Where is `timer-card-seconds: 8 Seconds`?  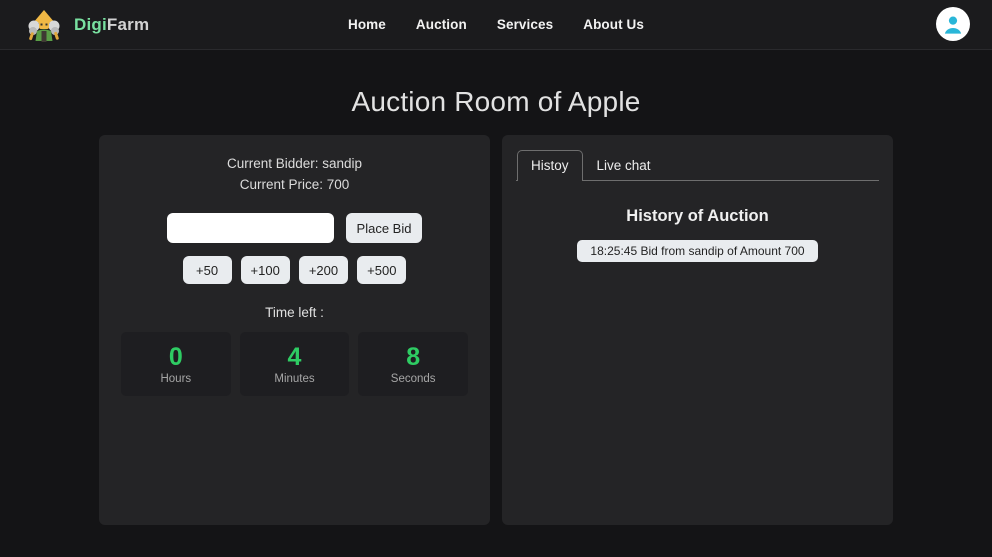
timer-card-seconds: 8 Seconds is located at coordinates (413, 364).